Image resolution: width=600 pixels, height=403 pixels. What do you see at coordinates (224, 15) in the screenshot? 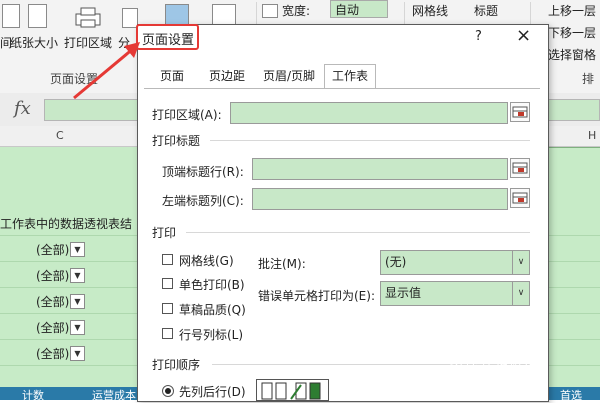
I see `print-titles-icon` at bounding box center [224, 15].